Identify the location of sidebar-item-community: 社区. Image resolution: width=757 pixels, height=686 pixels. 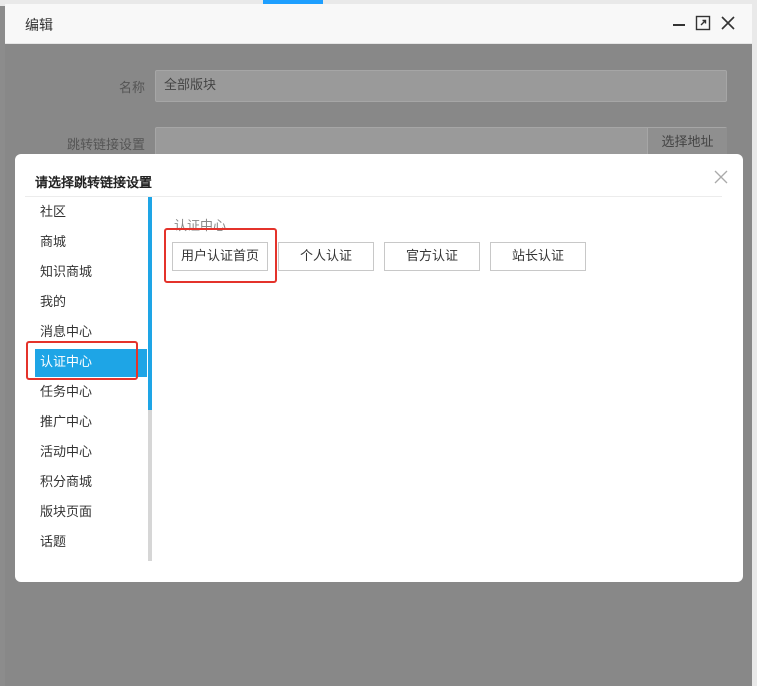
(91, 213).